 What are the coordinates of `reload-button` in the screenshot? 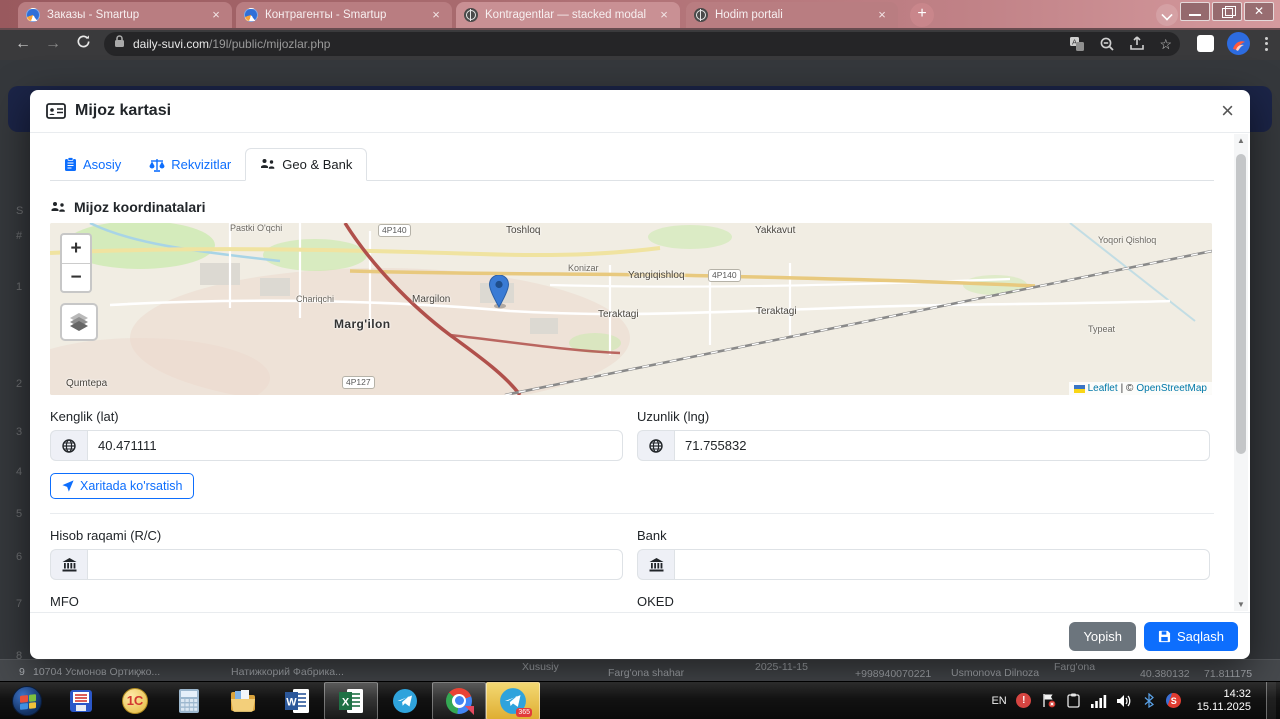 It's located at (83, 44).